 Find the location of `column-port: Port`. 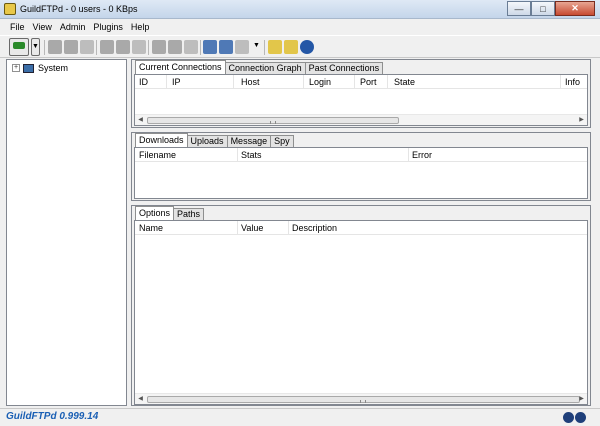

column-port: Port is located at coordinates (368, 82).